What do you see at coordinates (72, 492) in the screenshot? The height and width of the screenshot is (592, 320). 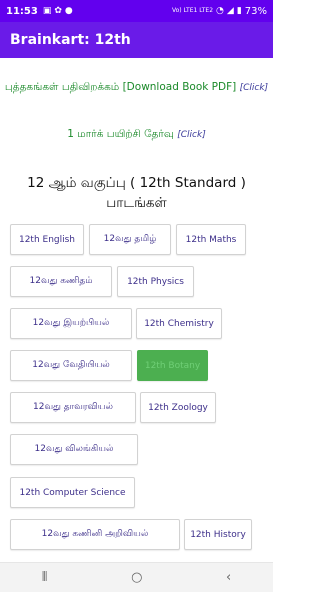 I see `subject-button-computer-science: 12th Computer Science` at bounding box center [72, 492].